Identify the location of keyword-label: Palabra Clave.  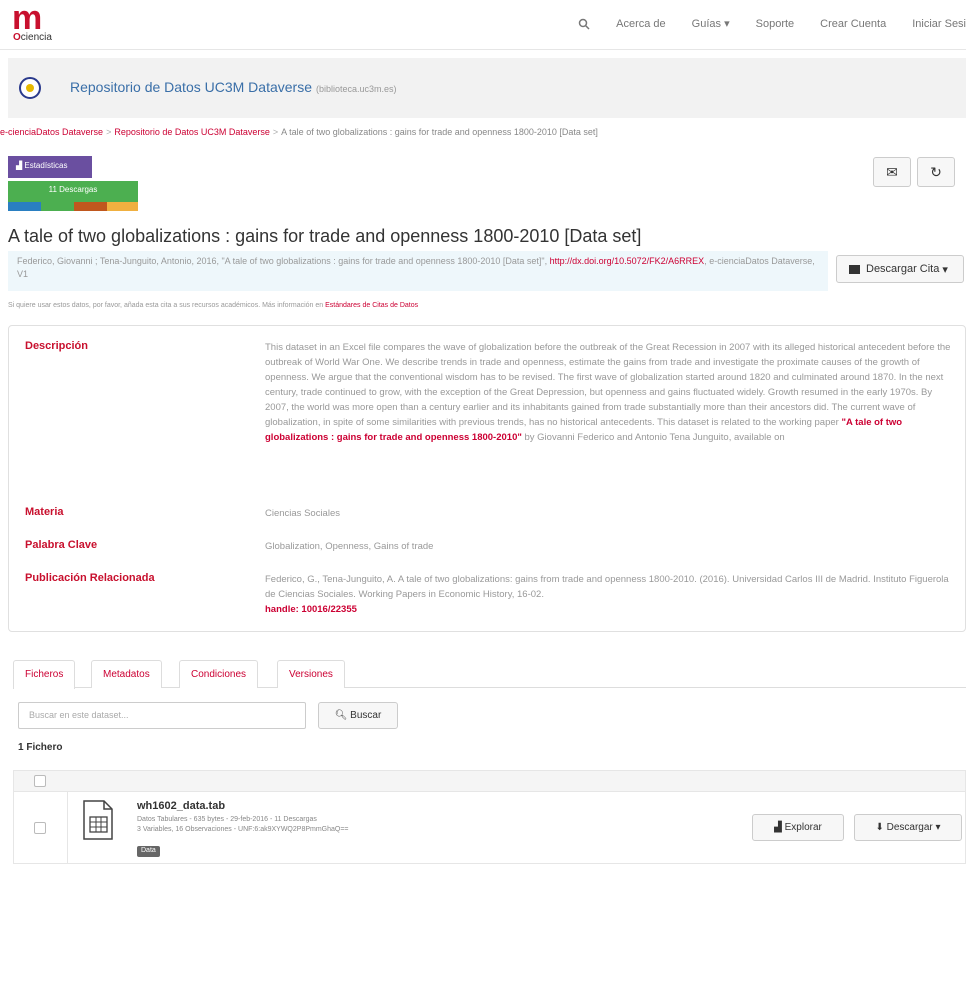
(61, 545).